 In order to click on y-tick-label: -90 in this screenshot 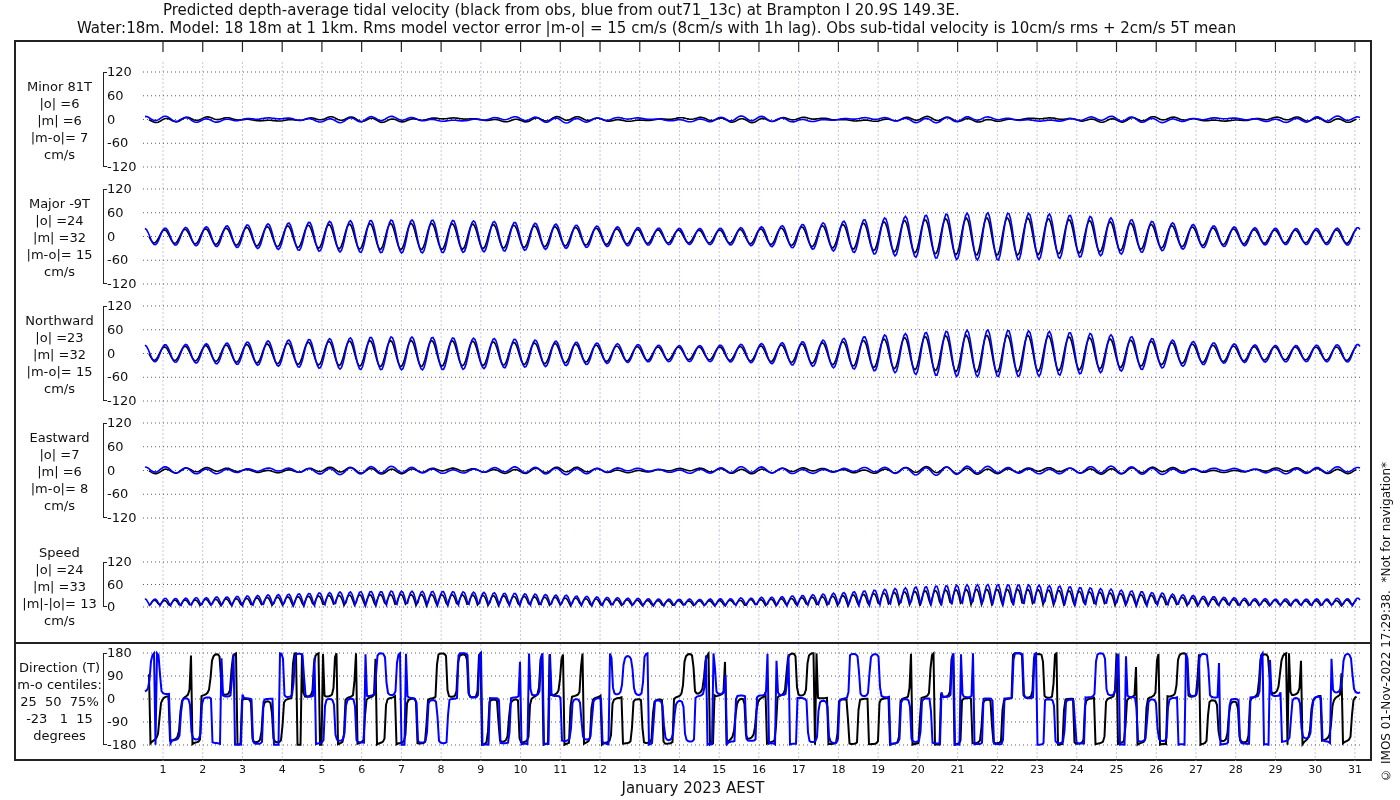, I will do `click(118, 722)`.